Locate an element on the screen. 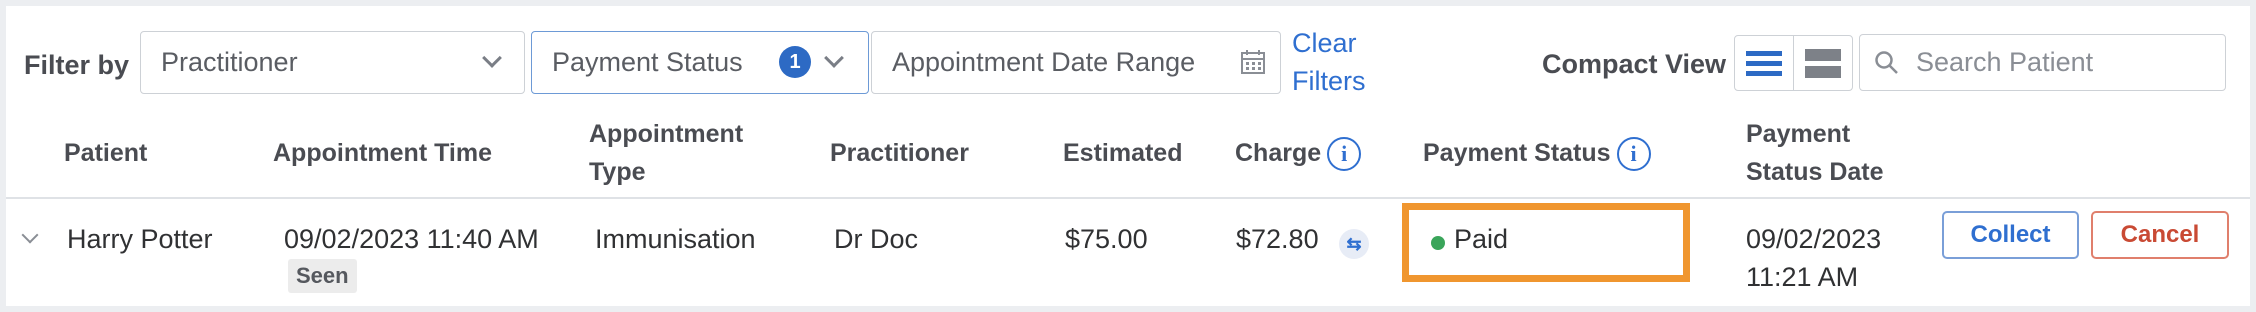 Image resolution: width=2256 pixels, height=312 pixels. search-patient-input: Search Patient is located at coordinates (2042, 62).